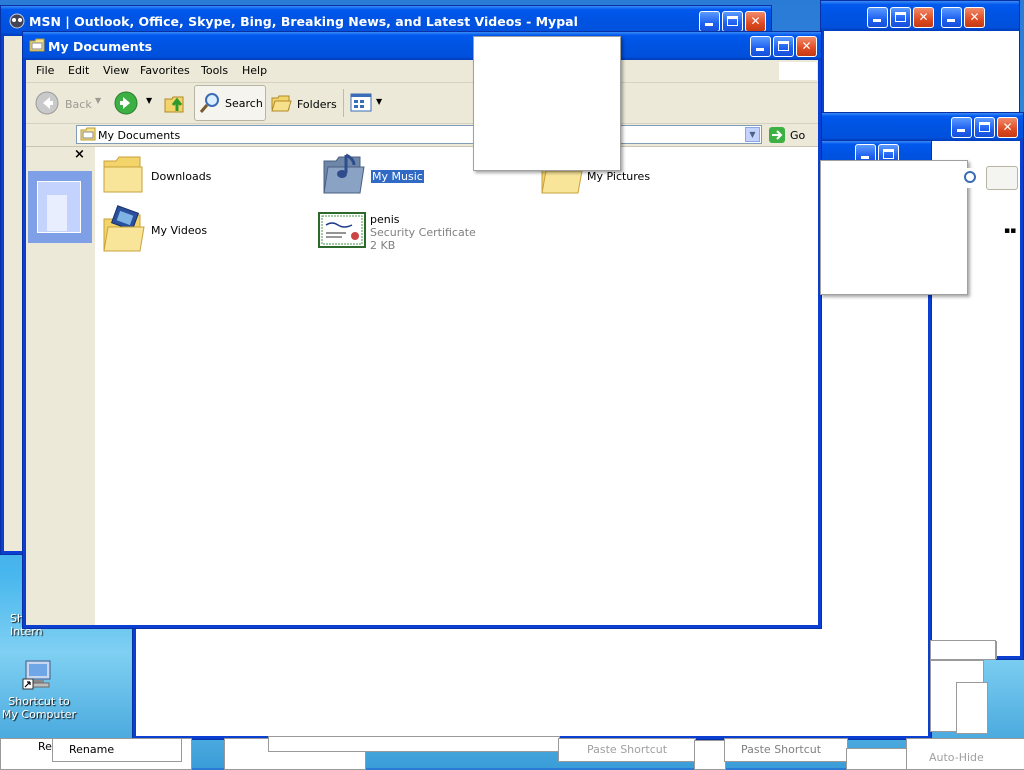 This screenshot has width=1024, height=770. I want to click on menu-tools: Tools, so click(214, 70).